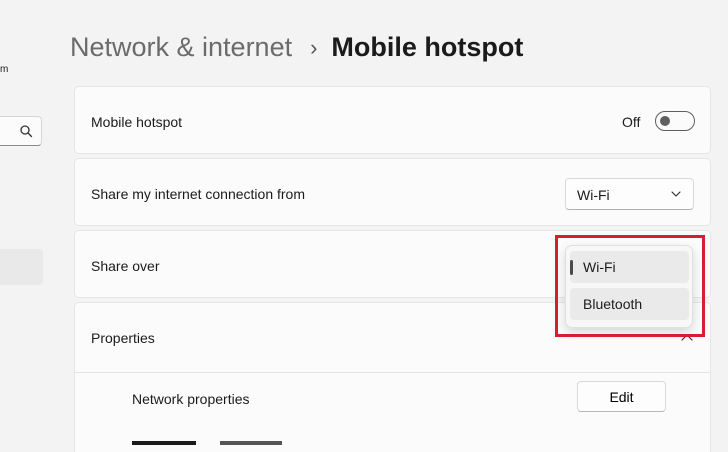 This screenshot has width=728, height=452. I want to click on properties-label: Properties, so click(123, 338).